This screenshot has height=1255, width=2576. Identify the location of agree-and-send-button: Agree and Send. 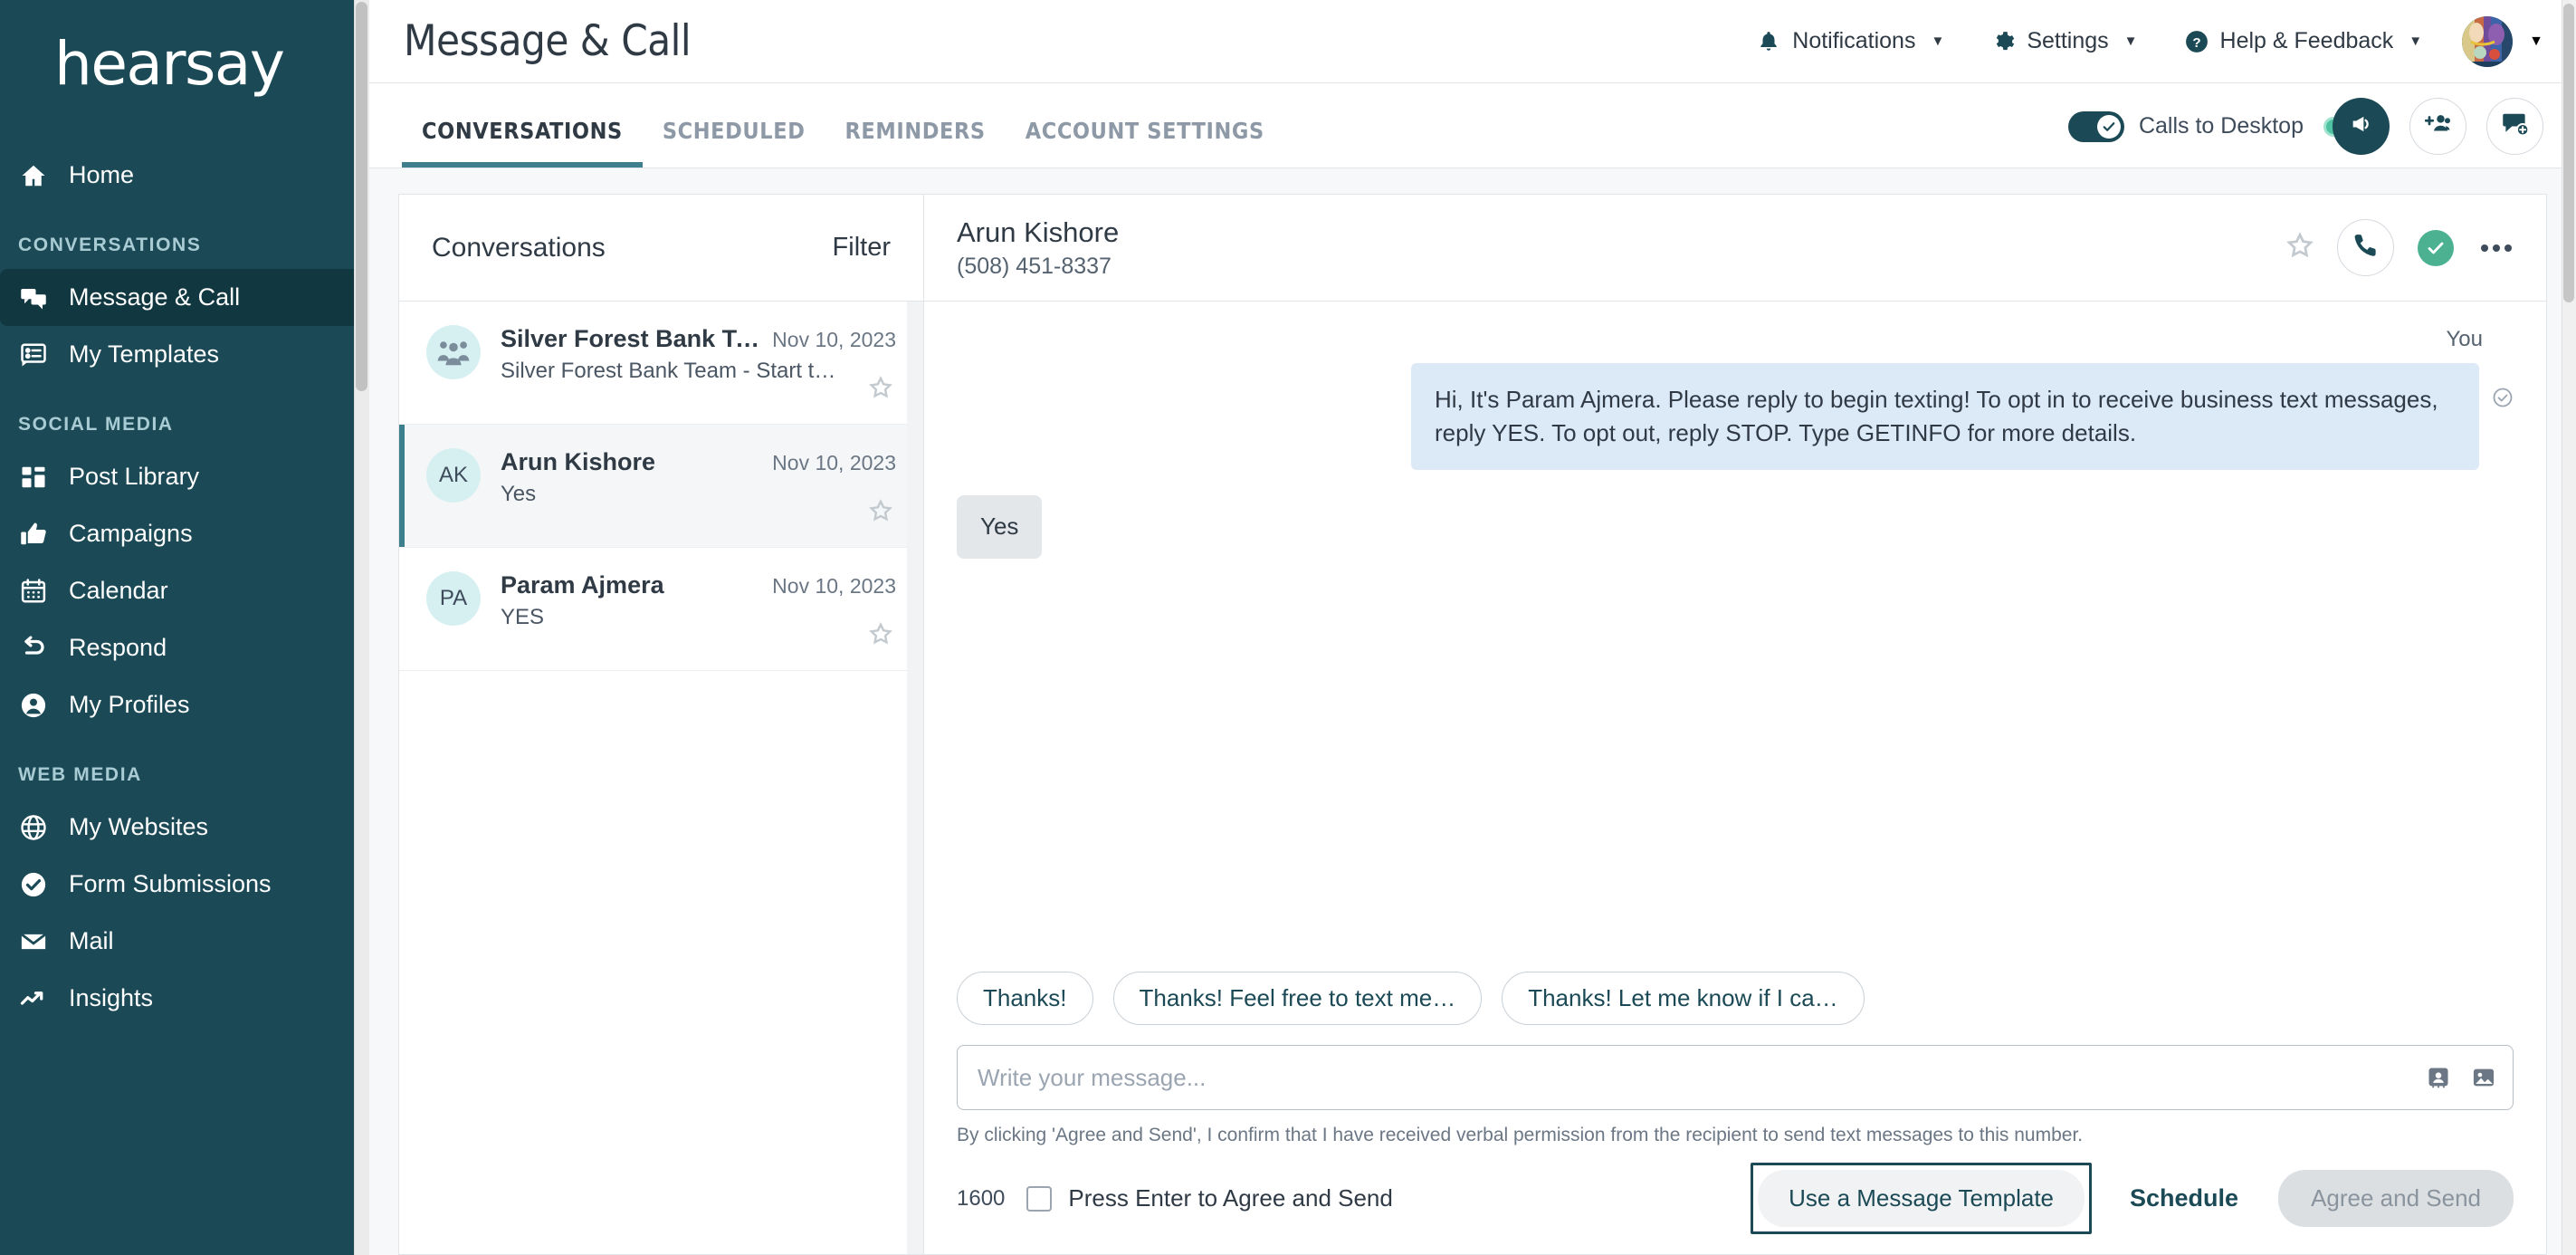
(2396, 1198).